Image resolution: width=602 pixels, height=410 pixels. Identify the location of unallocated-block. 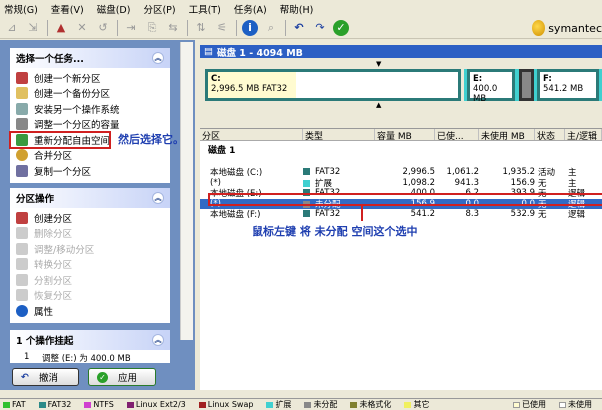
(526, 85).